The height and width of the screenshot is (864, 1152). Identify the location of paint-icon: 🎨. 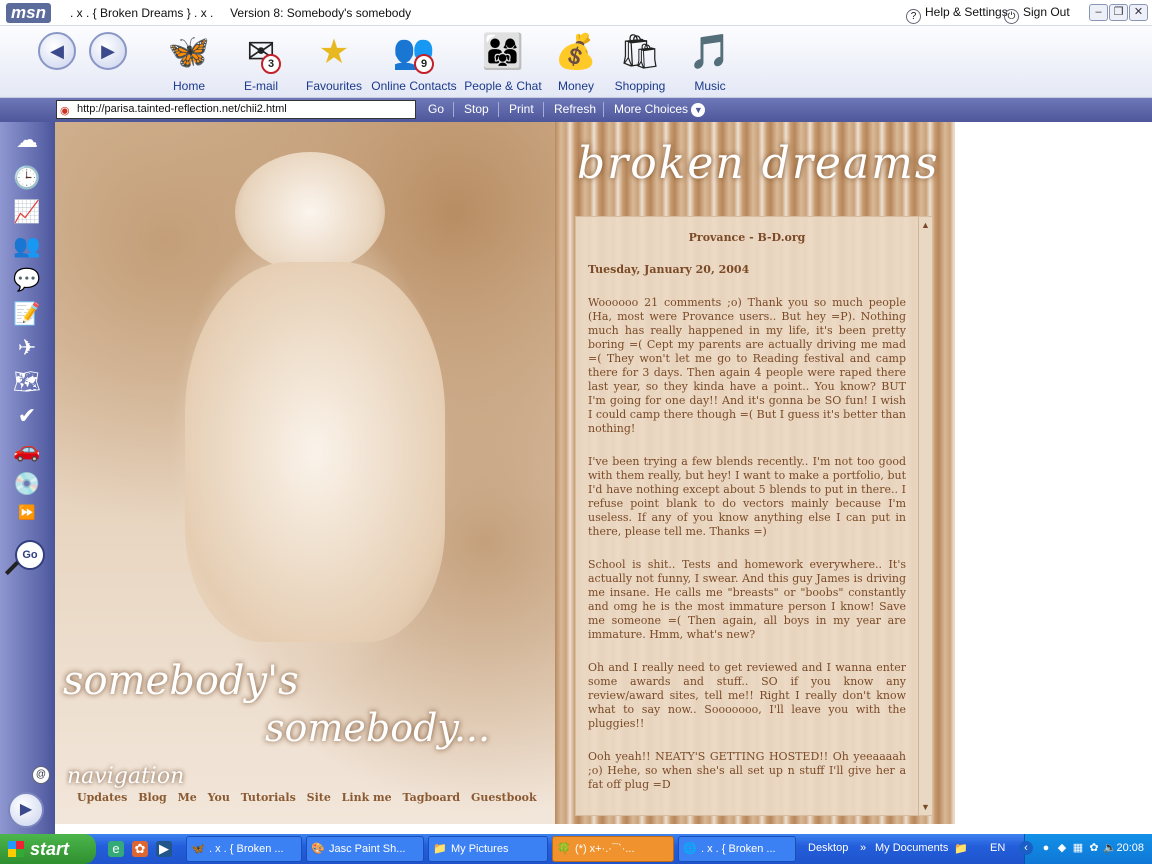
(318, 849).